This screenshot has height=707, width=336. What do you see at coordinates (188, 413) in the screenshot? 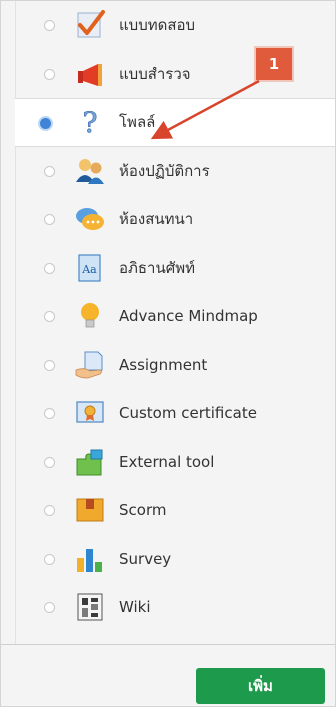
I see `module-label: Custom certificate` at bounding box center [188, 413].